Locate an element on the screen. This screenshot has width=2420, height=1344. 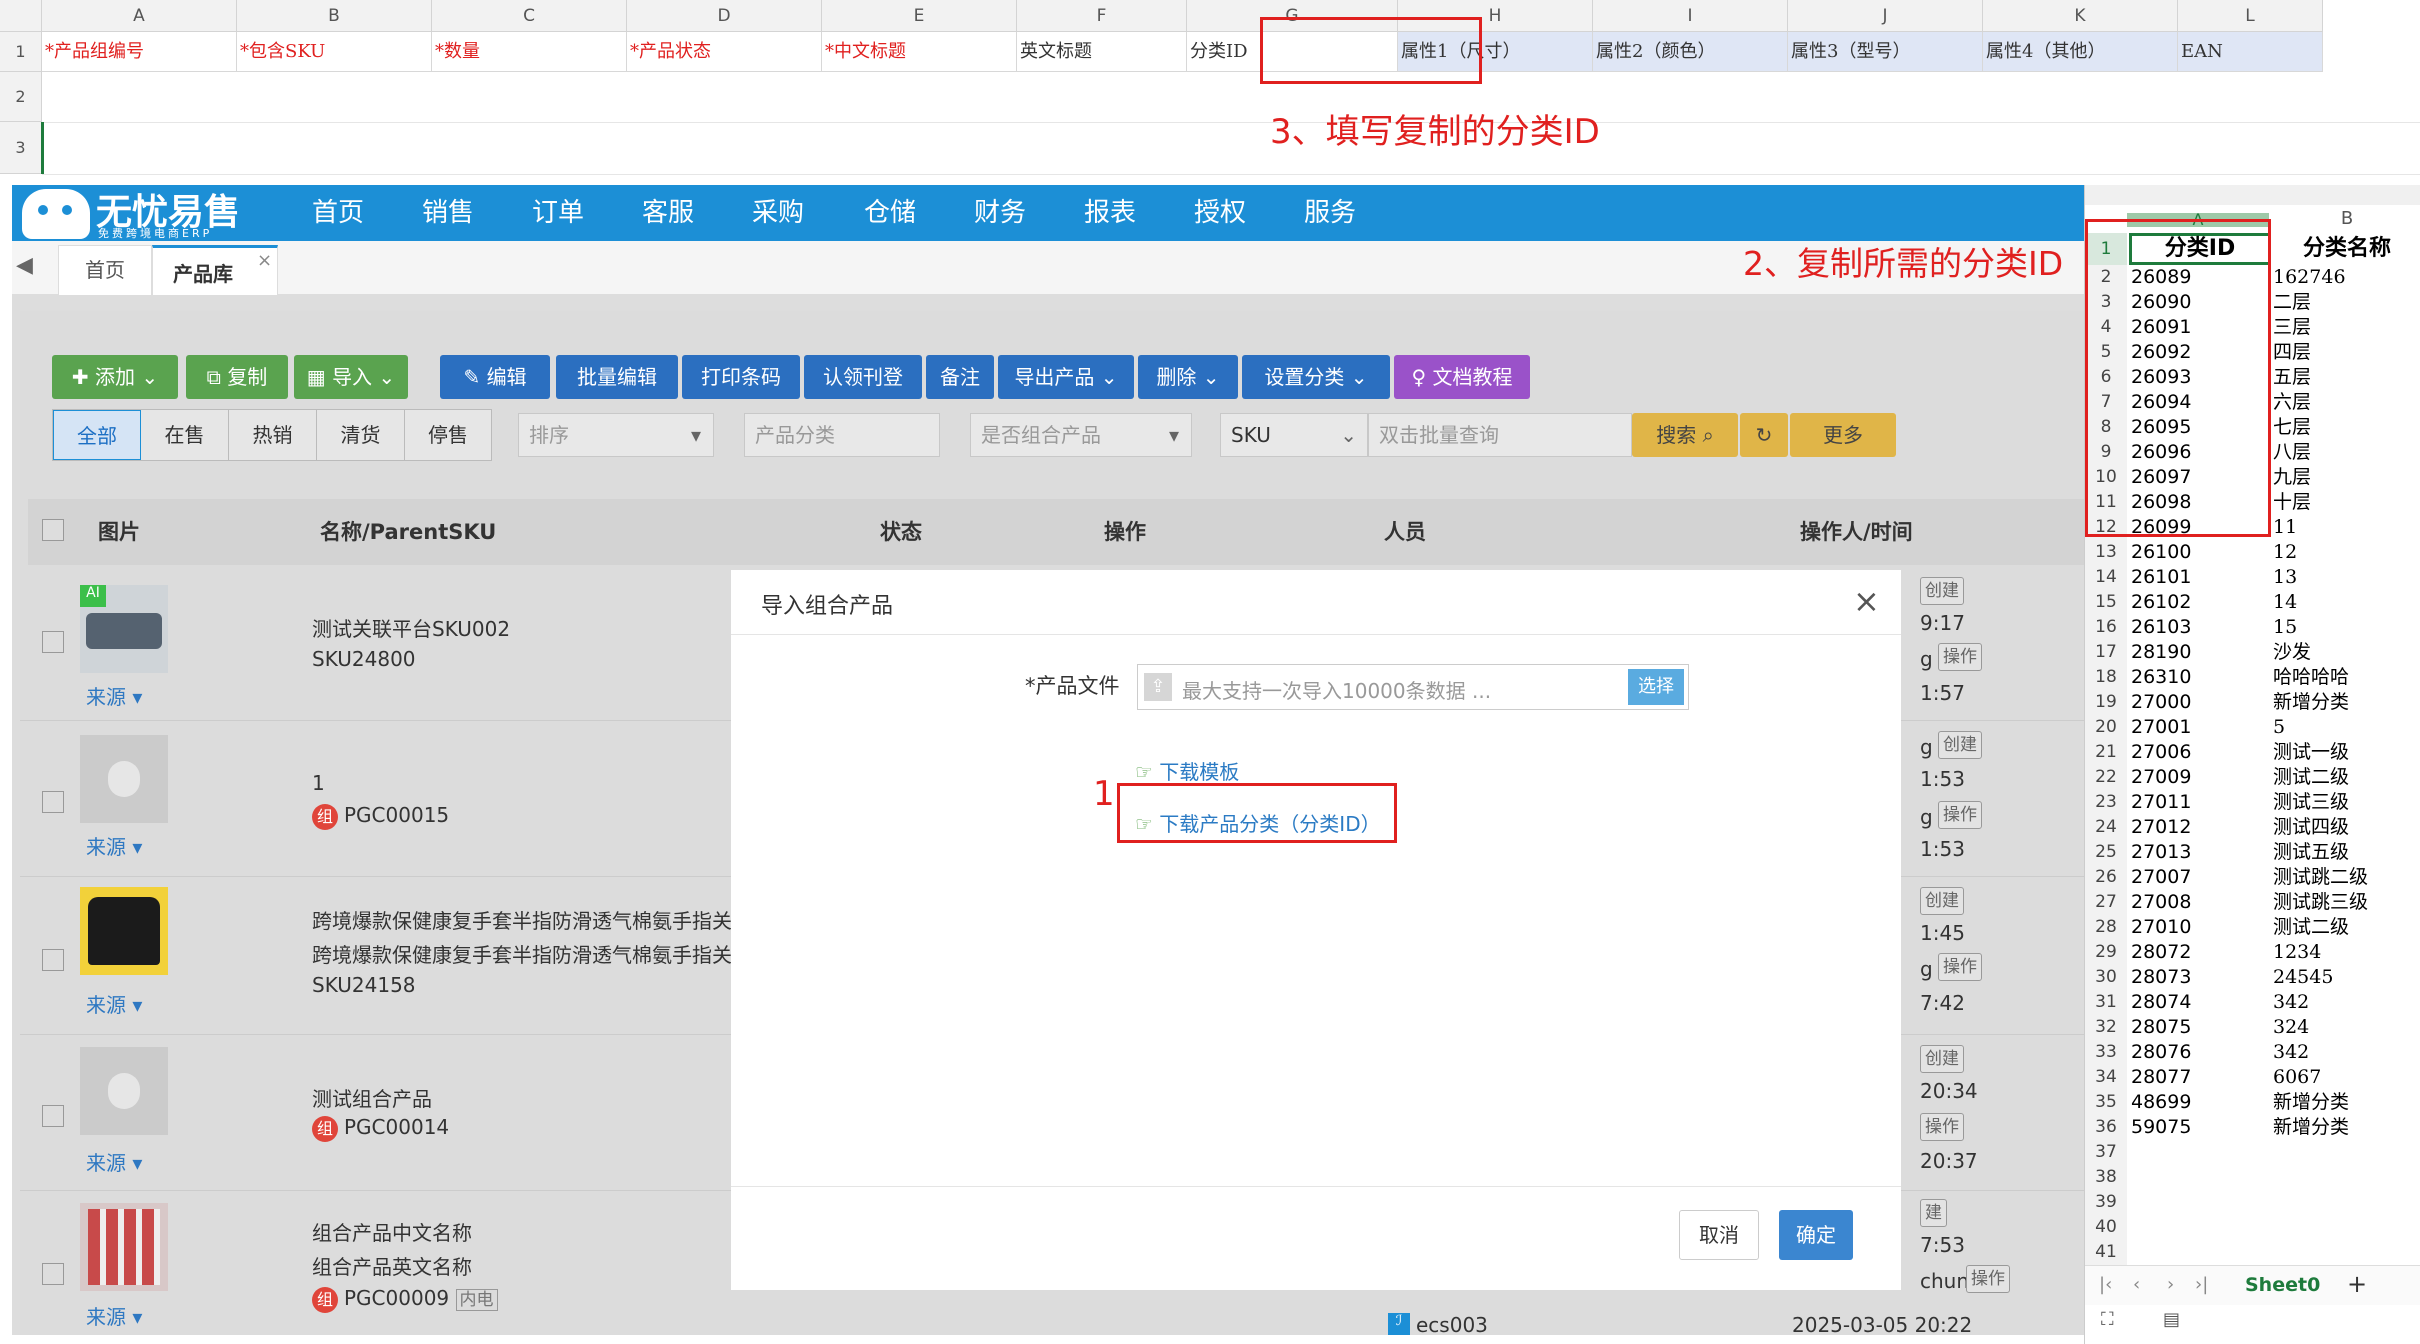
row-number: 13 is located at coordinates (2106, 552).